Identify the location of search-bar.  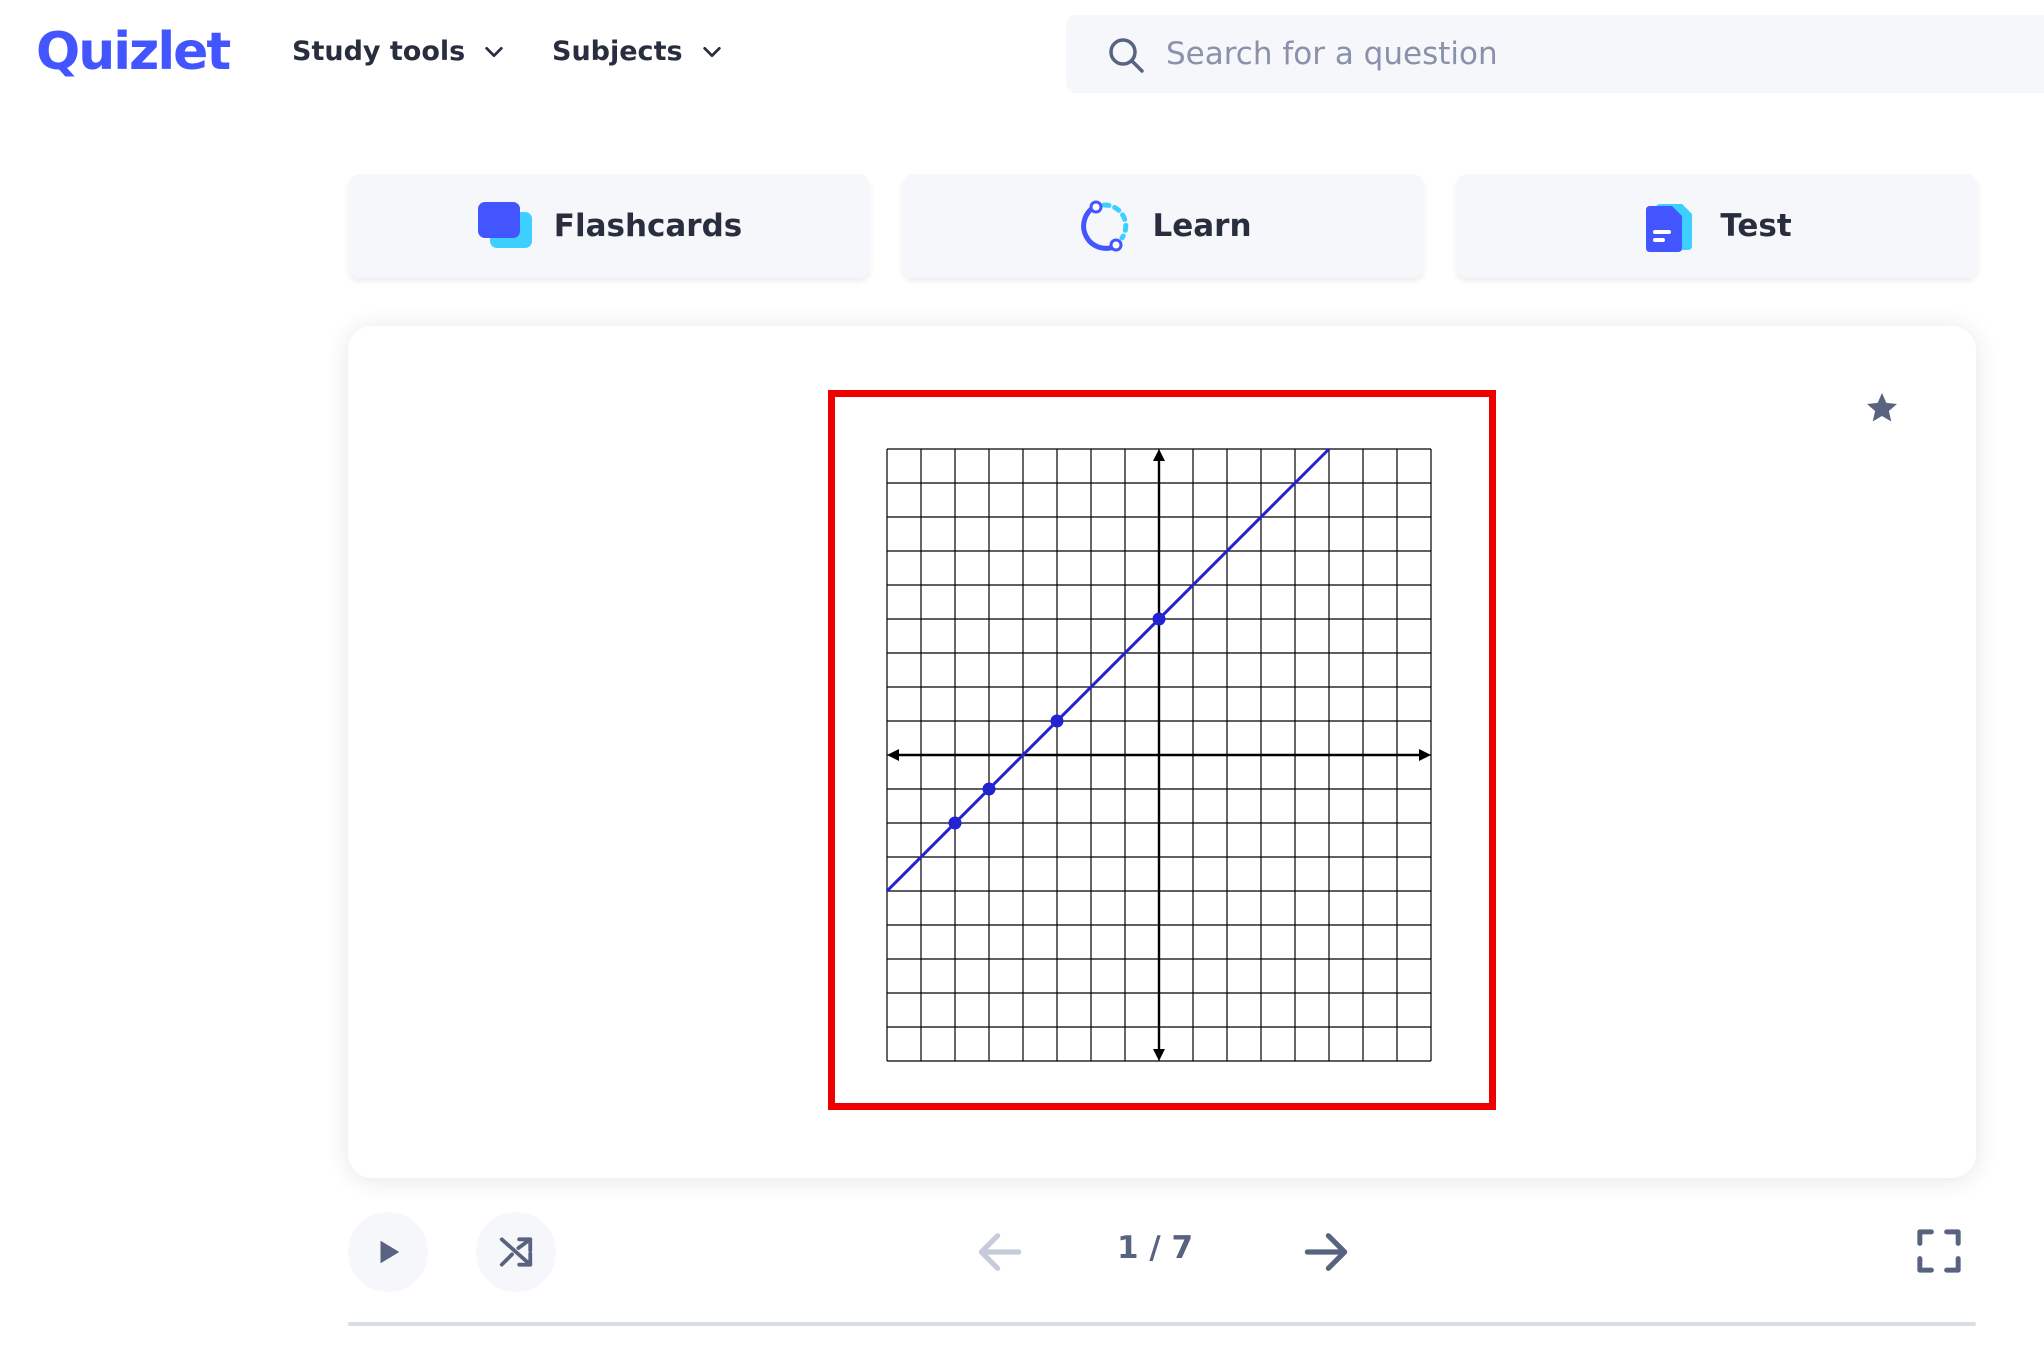
(1555, 54).